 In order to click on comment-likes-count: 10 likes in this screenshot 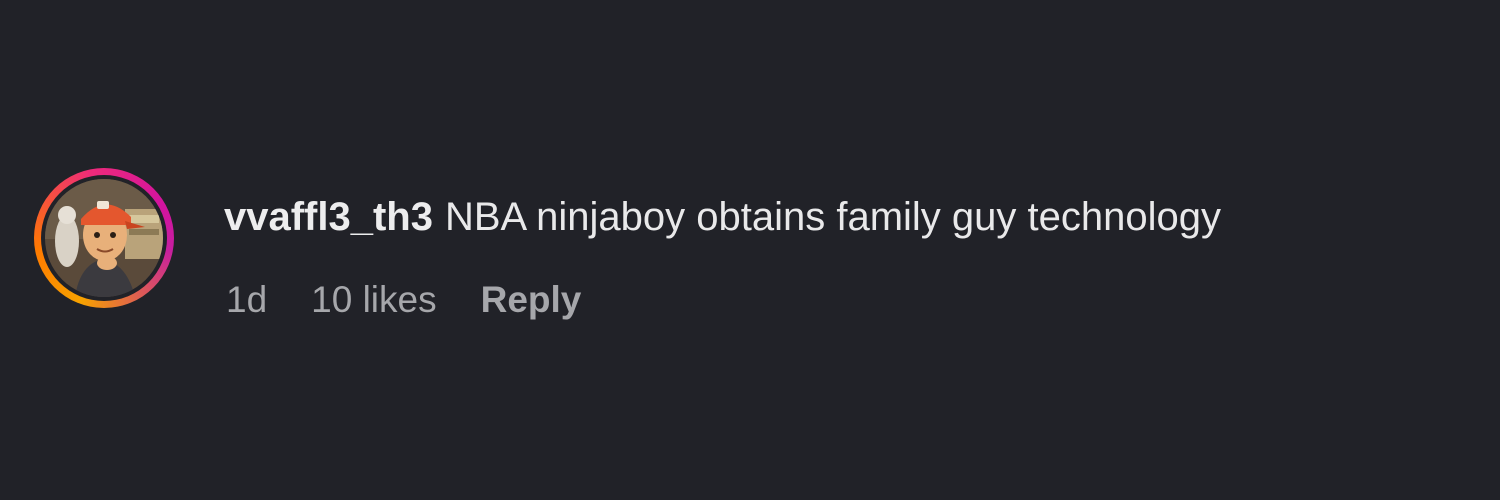, I will do `click(373, 300)`.